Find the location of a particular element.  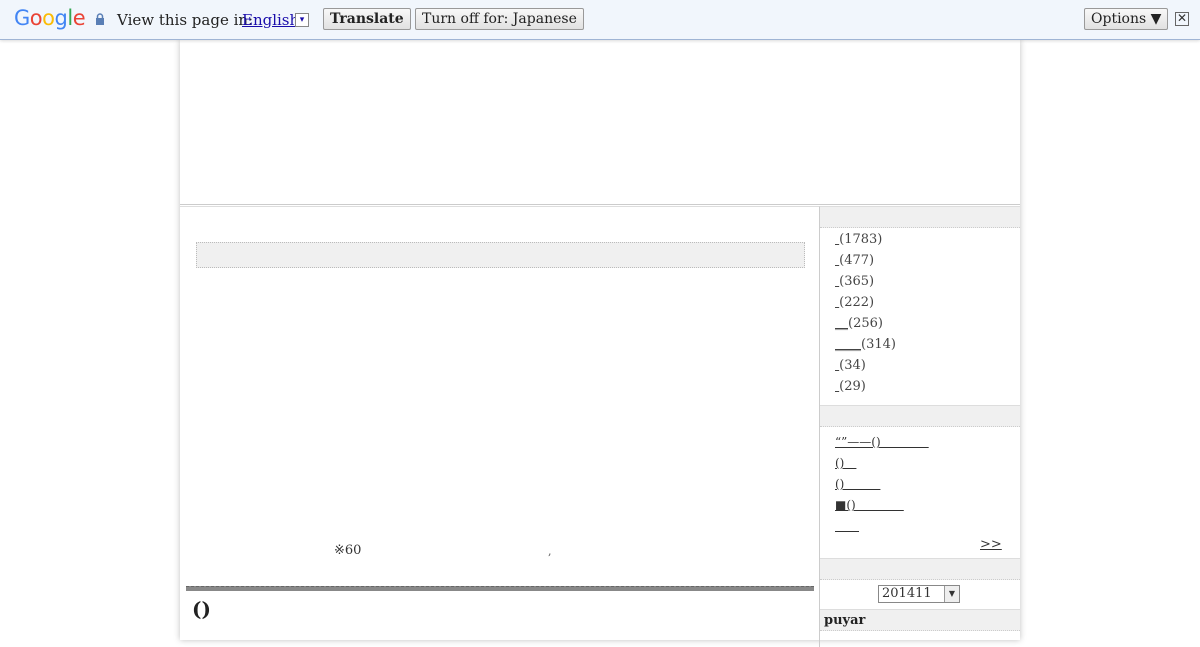

recent-post-link: “”——()＿＿＿＿ is located at coordinates (882, 441).